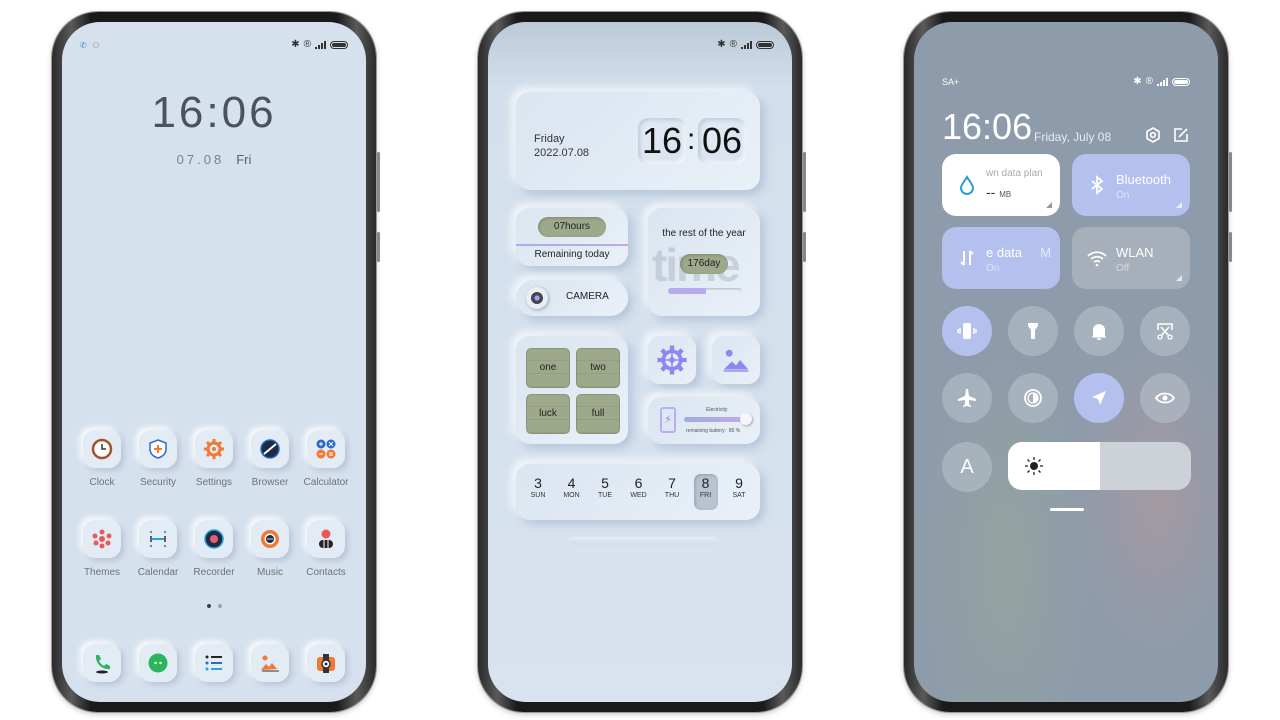 The width and height of the screenshot is (1280, 720). What do you see at coordinates (987, 126) in the screenshot?
I see `control-center-time: 16:06` at bounding box center [987, 126].